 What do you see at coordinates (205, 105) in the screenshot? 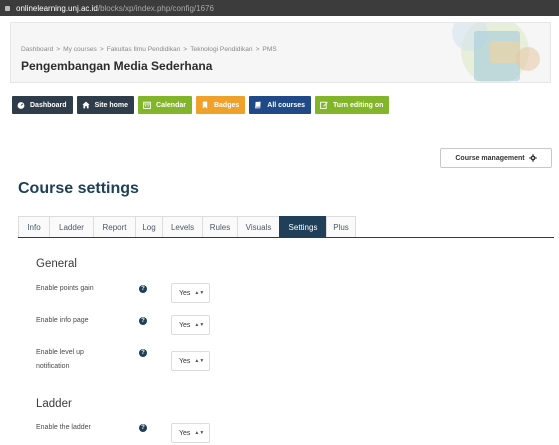
I see `bookmark-icon` at bounding box center [205, 105].